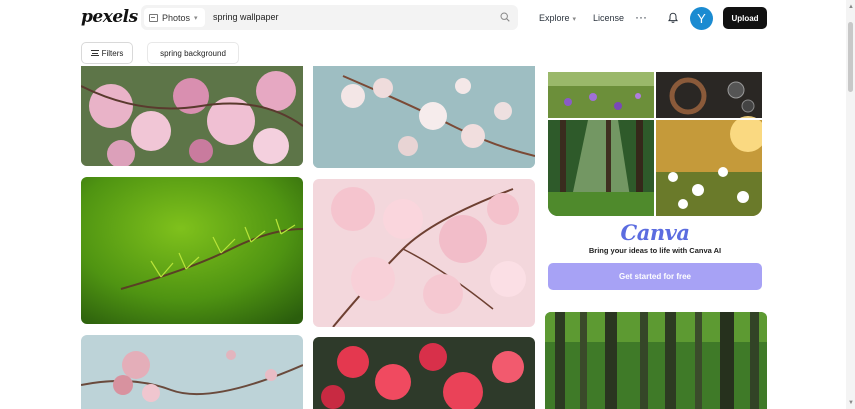 The height and width of the screenshot is (409, 855). I want to click on photo-red-blossoms, so click(424, 373).